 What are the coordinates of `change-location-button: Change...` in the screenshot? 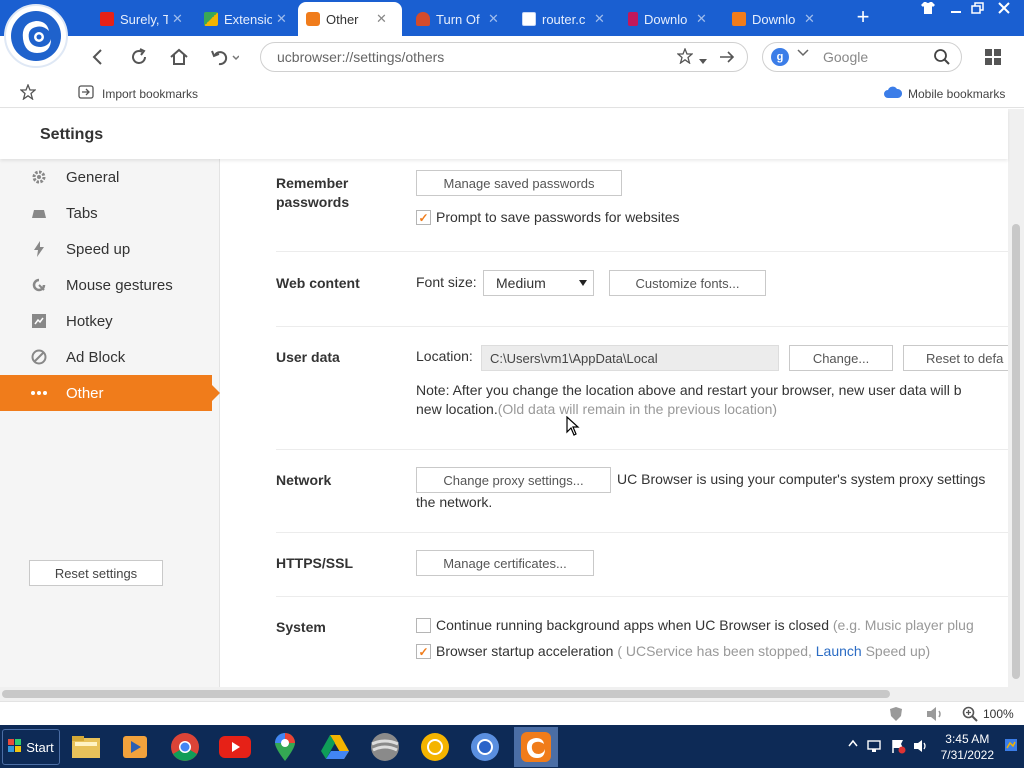 It's located at (841, 358).